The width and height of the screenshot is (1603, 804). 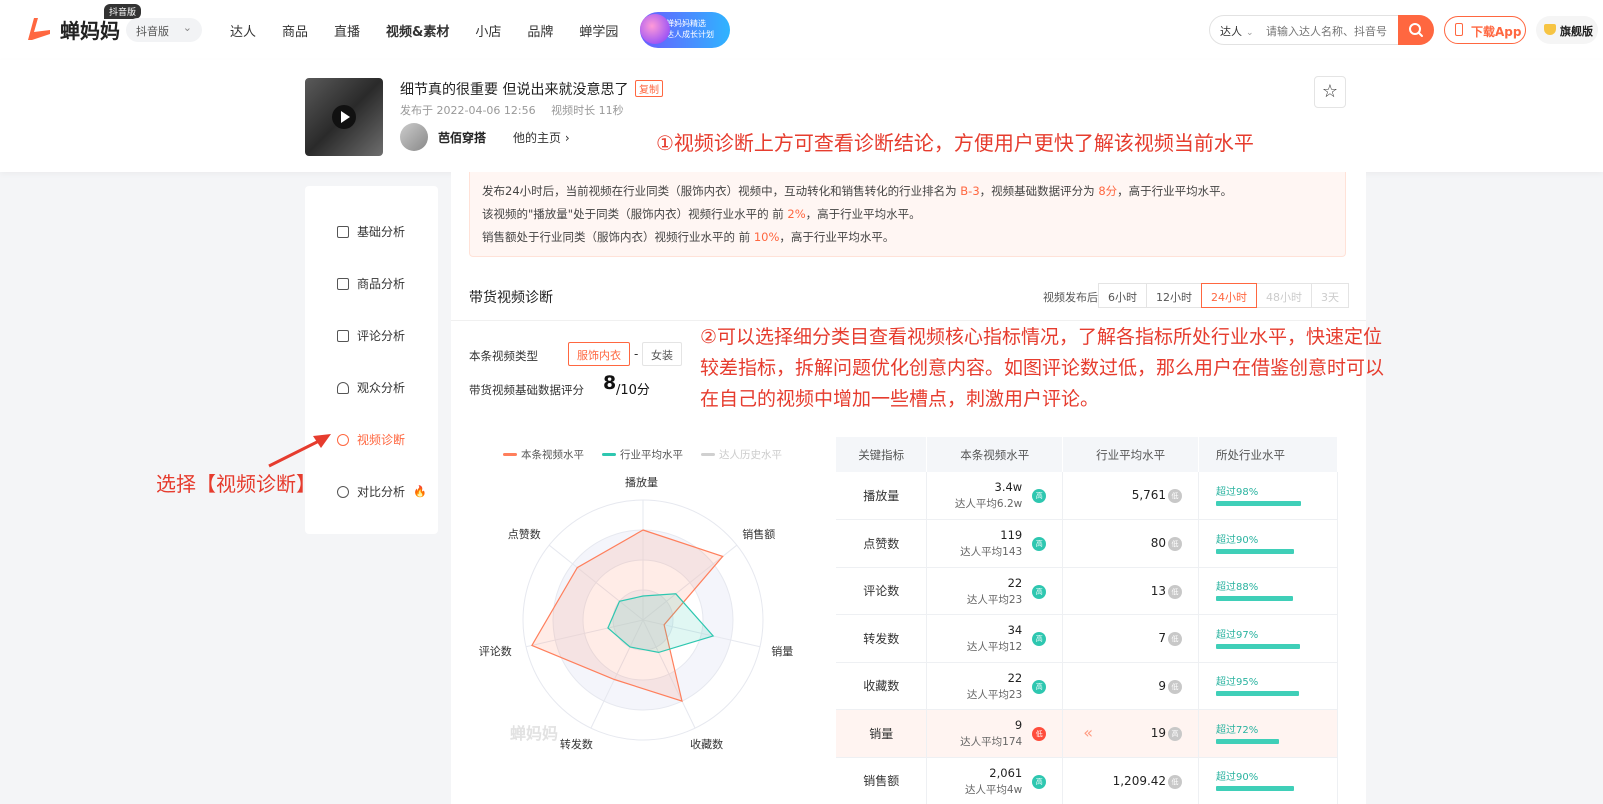 I want to click on legend-industry: 行业平均水平, so click(x=642, y=454).